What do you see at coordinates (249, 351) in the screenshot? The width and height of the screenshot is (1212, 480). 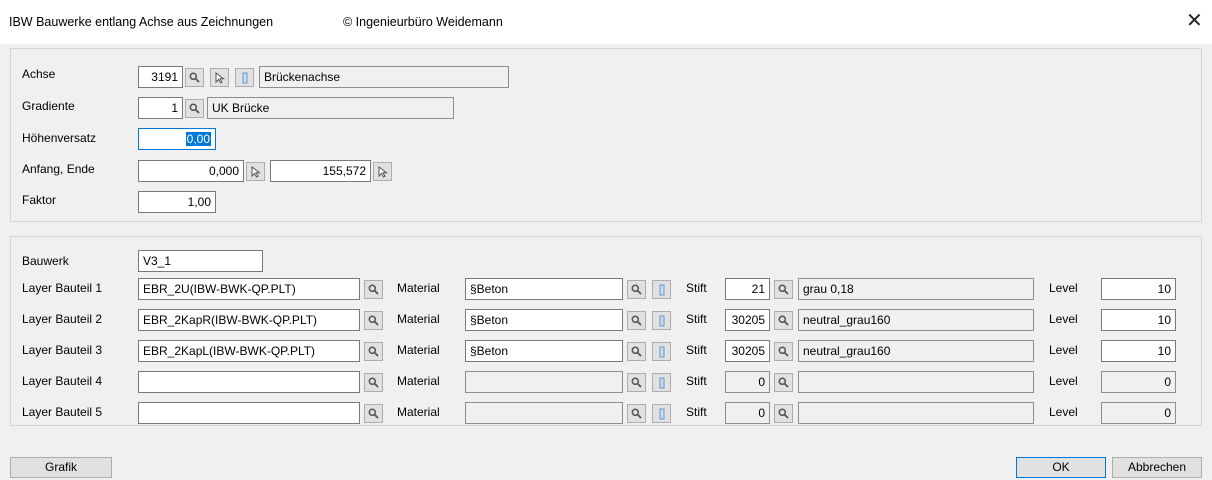 I see `layer-bauteil-3-field: EBR_2KapL(IBW-BWK-QP.PLT)` at bounding box center [249, 351].